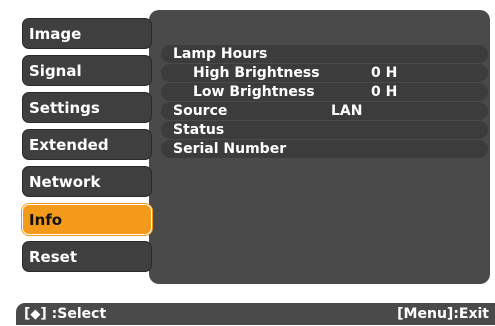 The height and width of the screenshot is (326, 495). What do you see at coordinates (324, 130) in the screenshot?
I see `info-row-status: Status` at bounding box center [324, 130].